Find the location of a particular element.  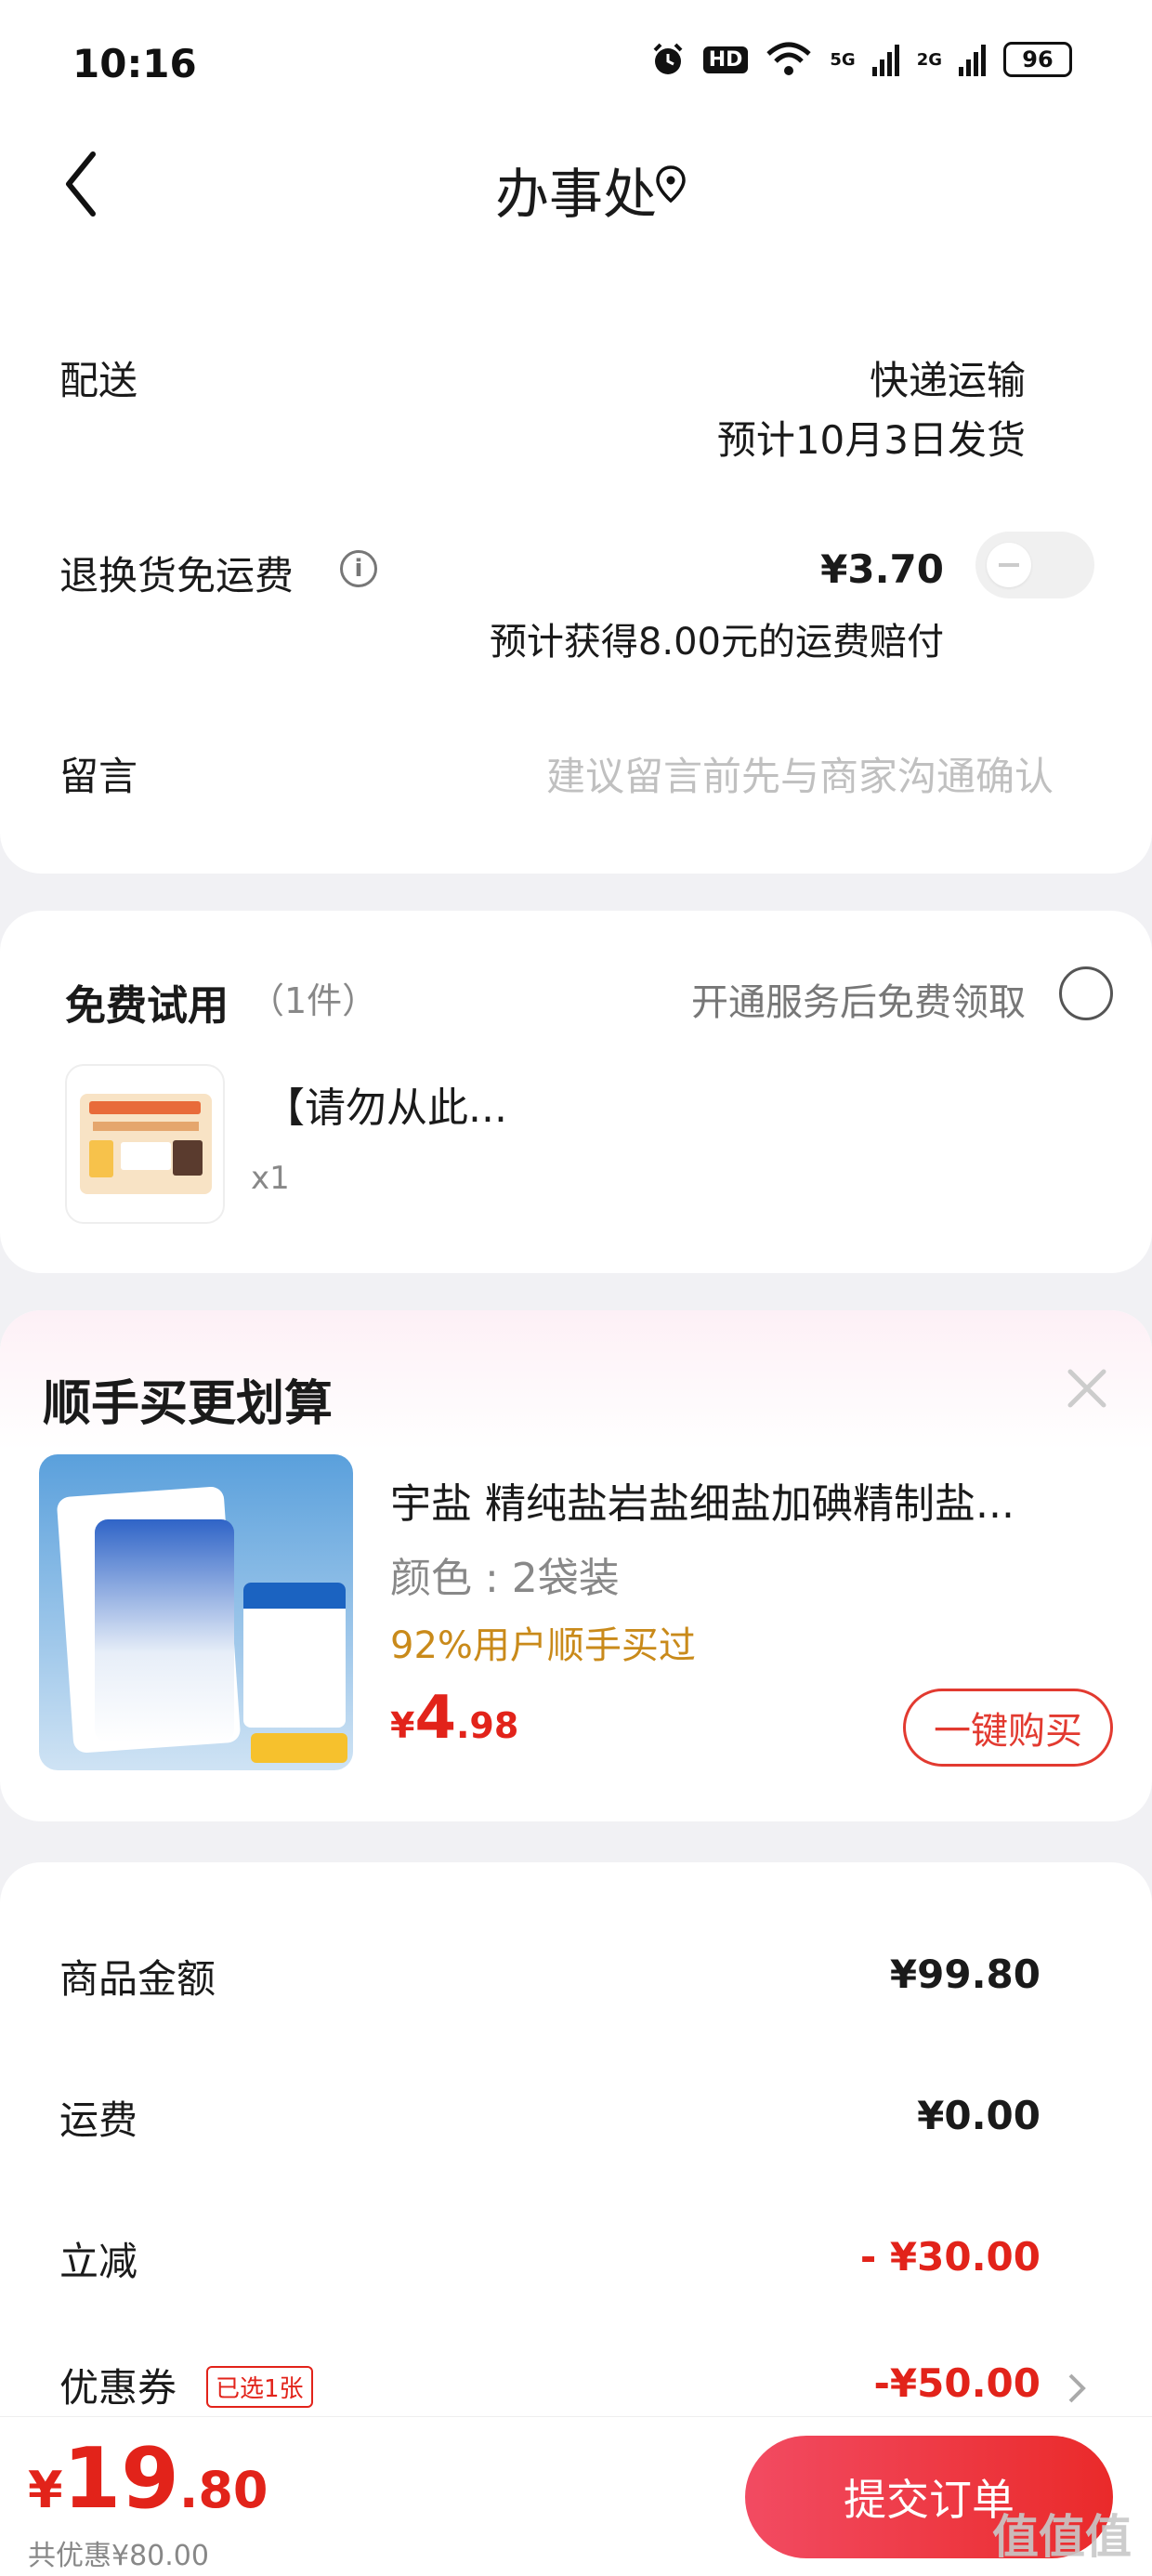

free-trial-radio is located at coordinates (1086, 993).